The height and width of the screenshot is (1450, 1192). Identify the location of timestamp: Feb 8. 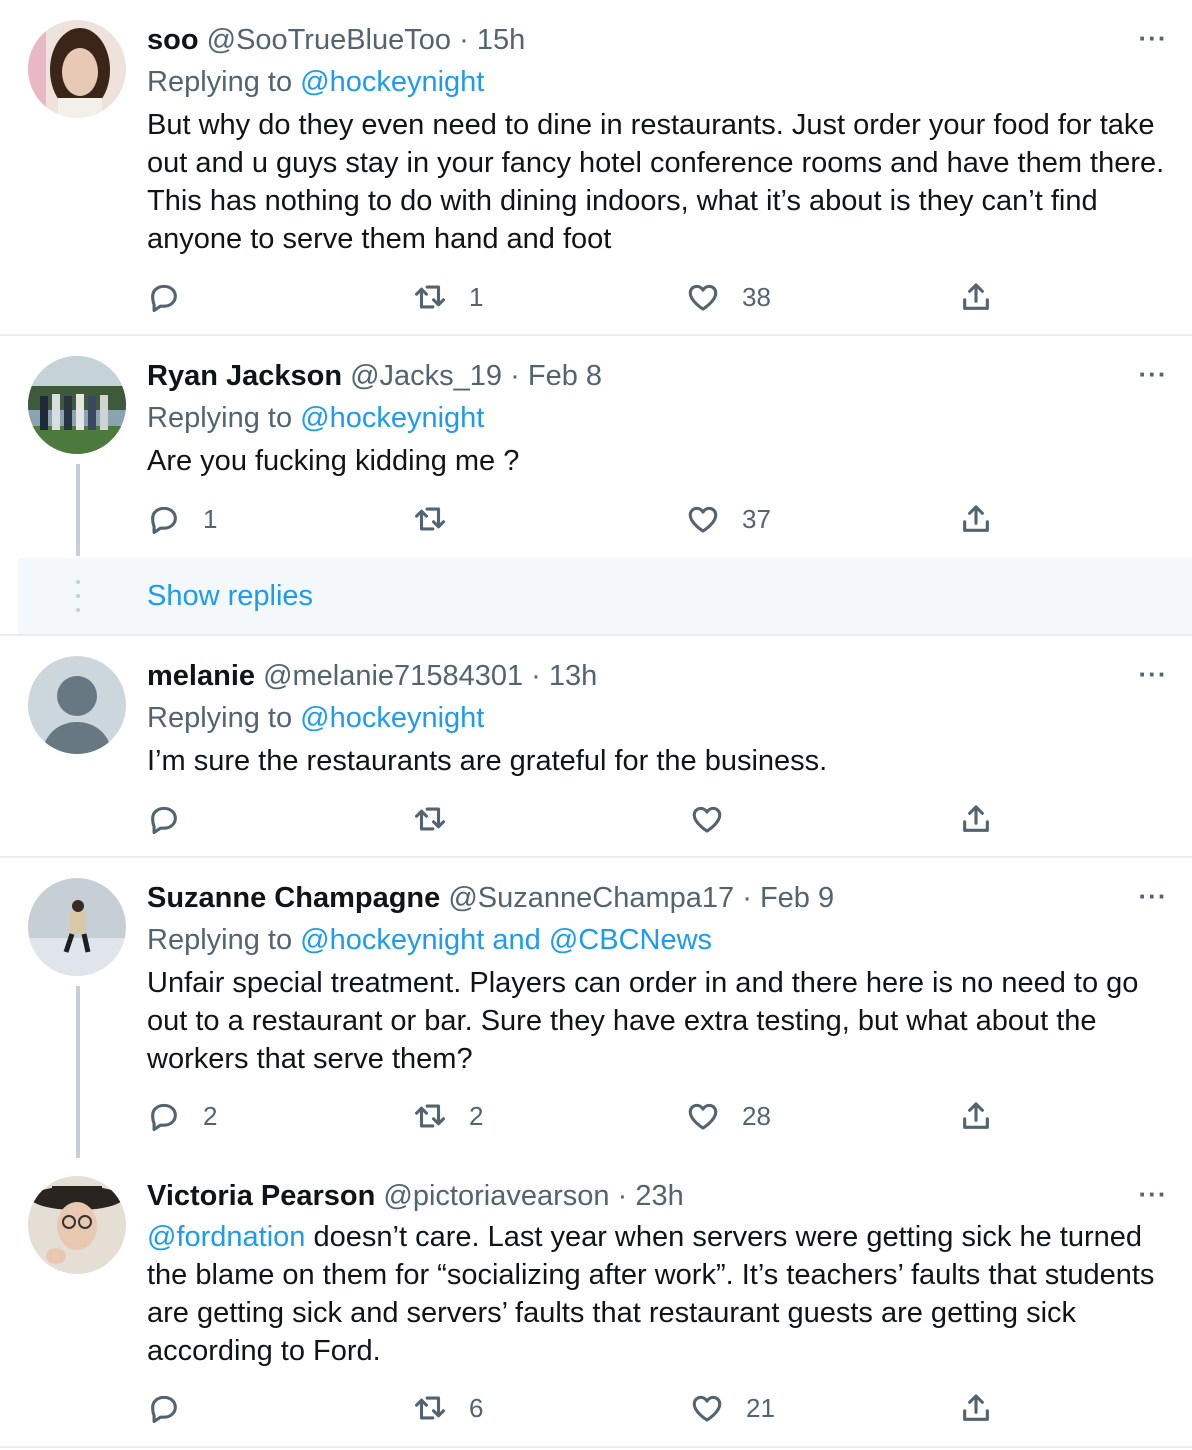
(565, 376).